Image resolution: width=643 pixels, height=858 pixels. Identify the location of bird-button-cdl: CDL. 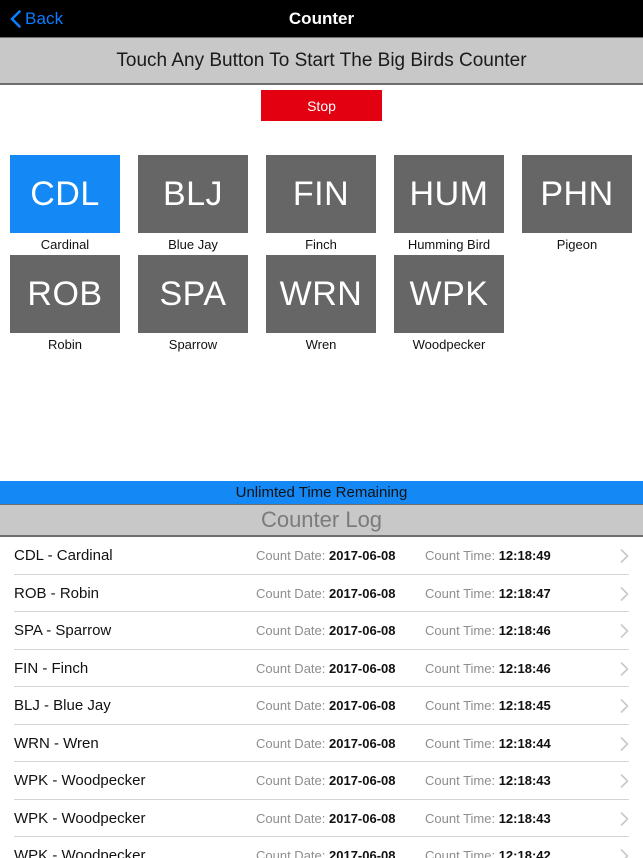
(65, 194).